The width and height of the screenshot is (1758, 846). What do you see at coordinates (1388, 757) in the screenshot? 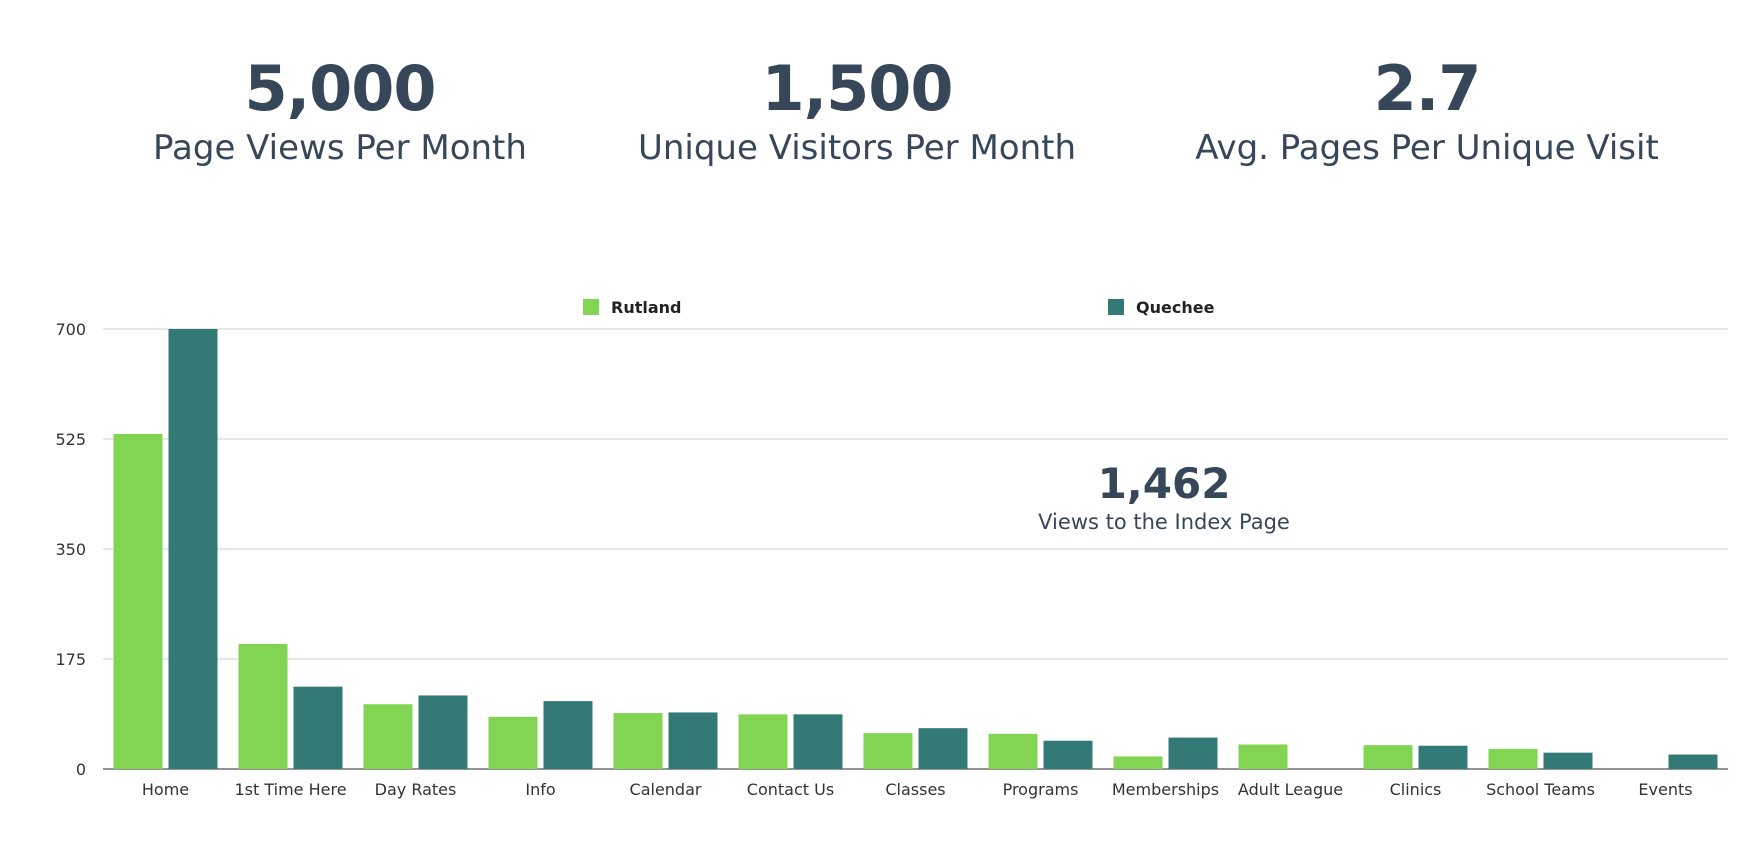
I see `bar-rutland-clinics` at bounding box center [1388, 757].